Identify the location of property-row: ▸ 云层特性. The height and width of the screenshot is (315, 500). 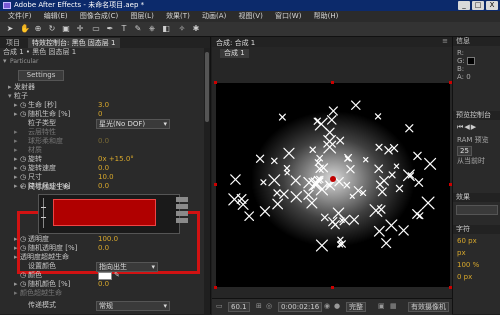
(101, 132).